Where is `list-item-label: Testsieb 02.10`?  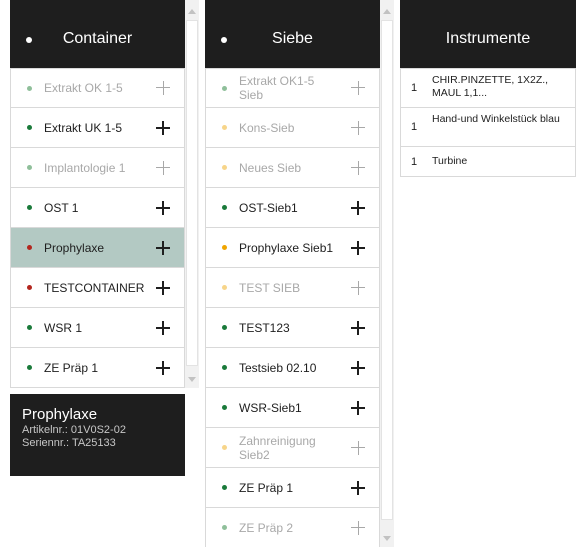
list-item-label: Testsieb 02.10 is located at coordinates (278, 367).